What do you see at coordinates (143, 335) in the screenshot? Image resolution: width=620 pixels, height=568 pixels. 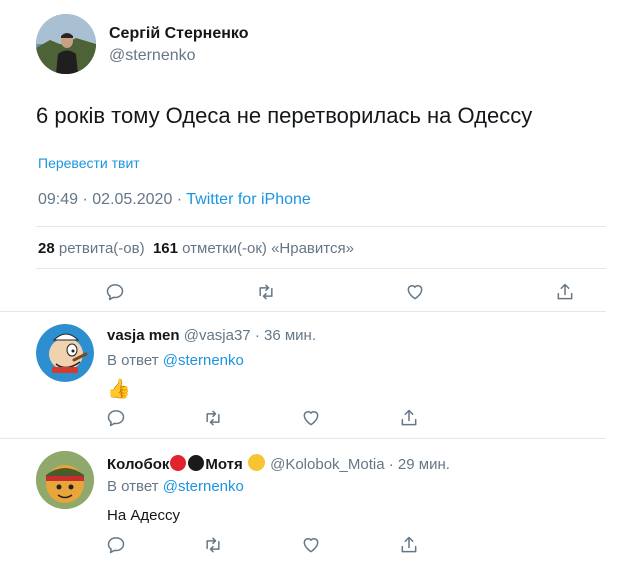 I see `reply-author-name: vasja men` at bounding box center [143, 335].